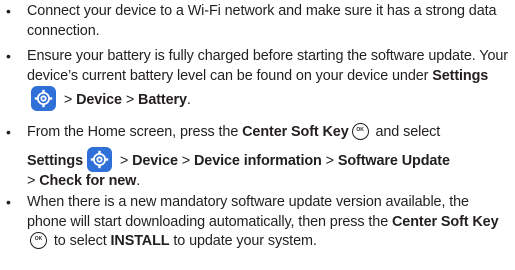 The image size is (515, 270). Describe the element at coordinates (88, 180) in the screenshot. I see `check-for-new-label: Check for new` at that location.